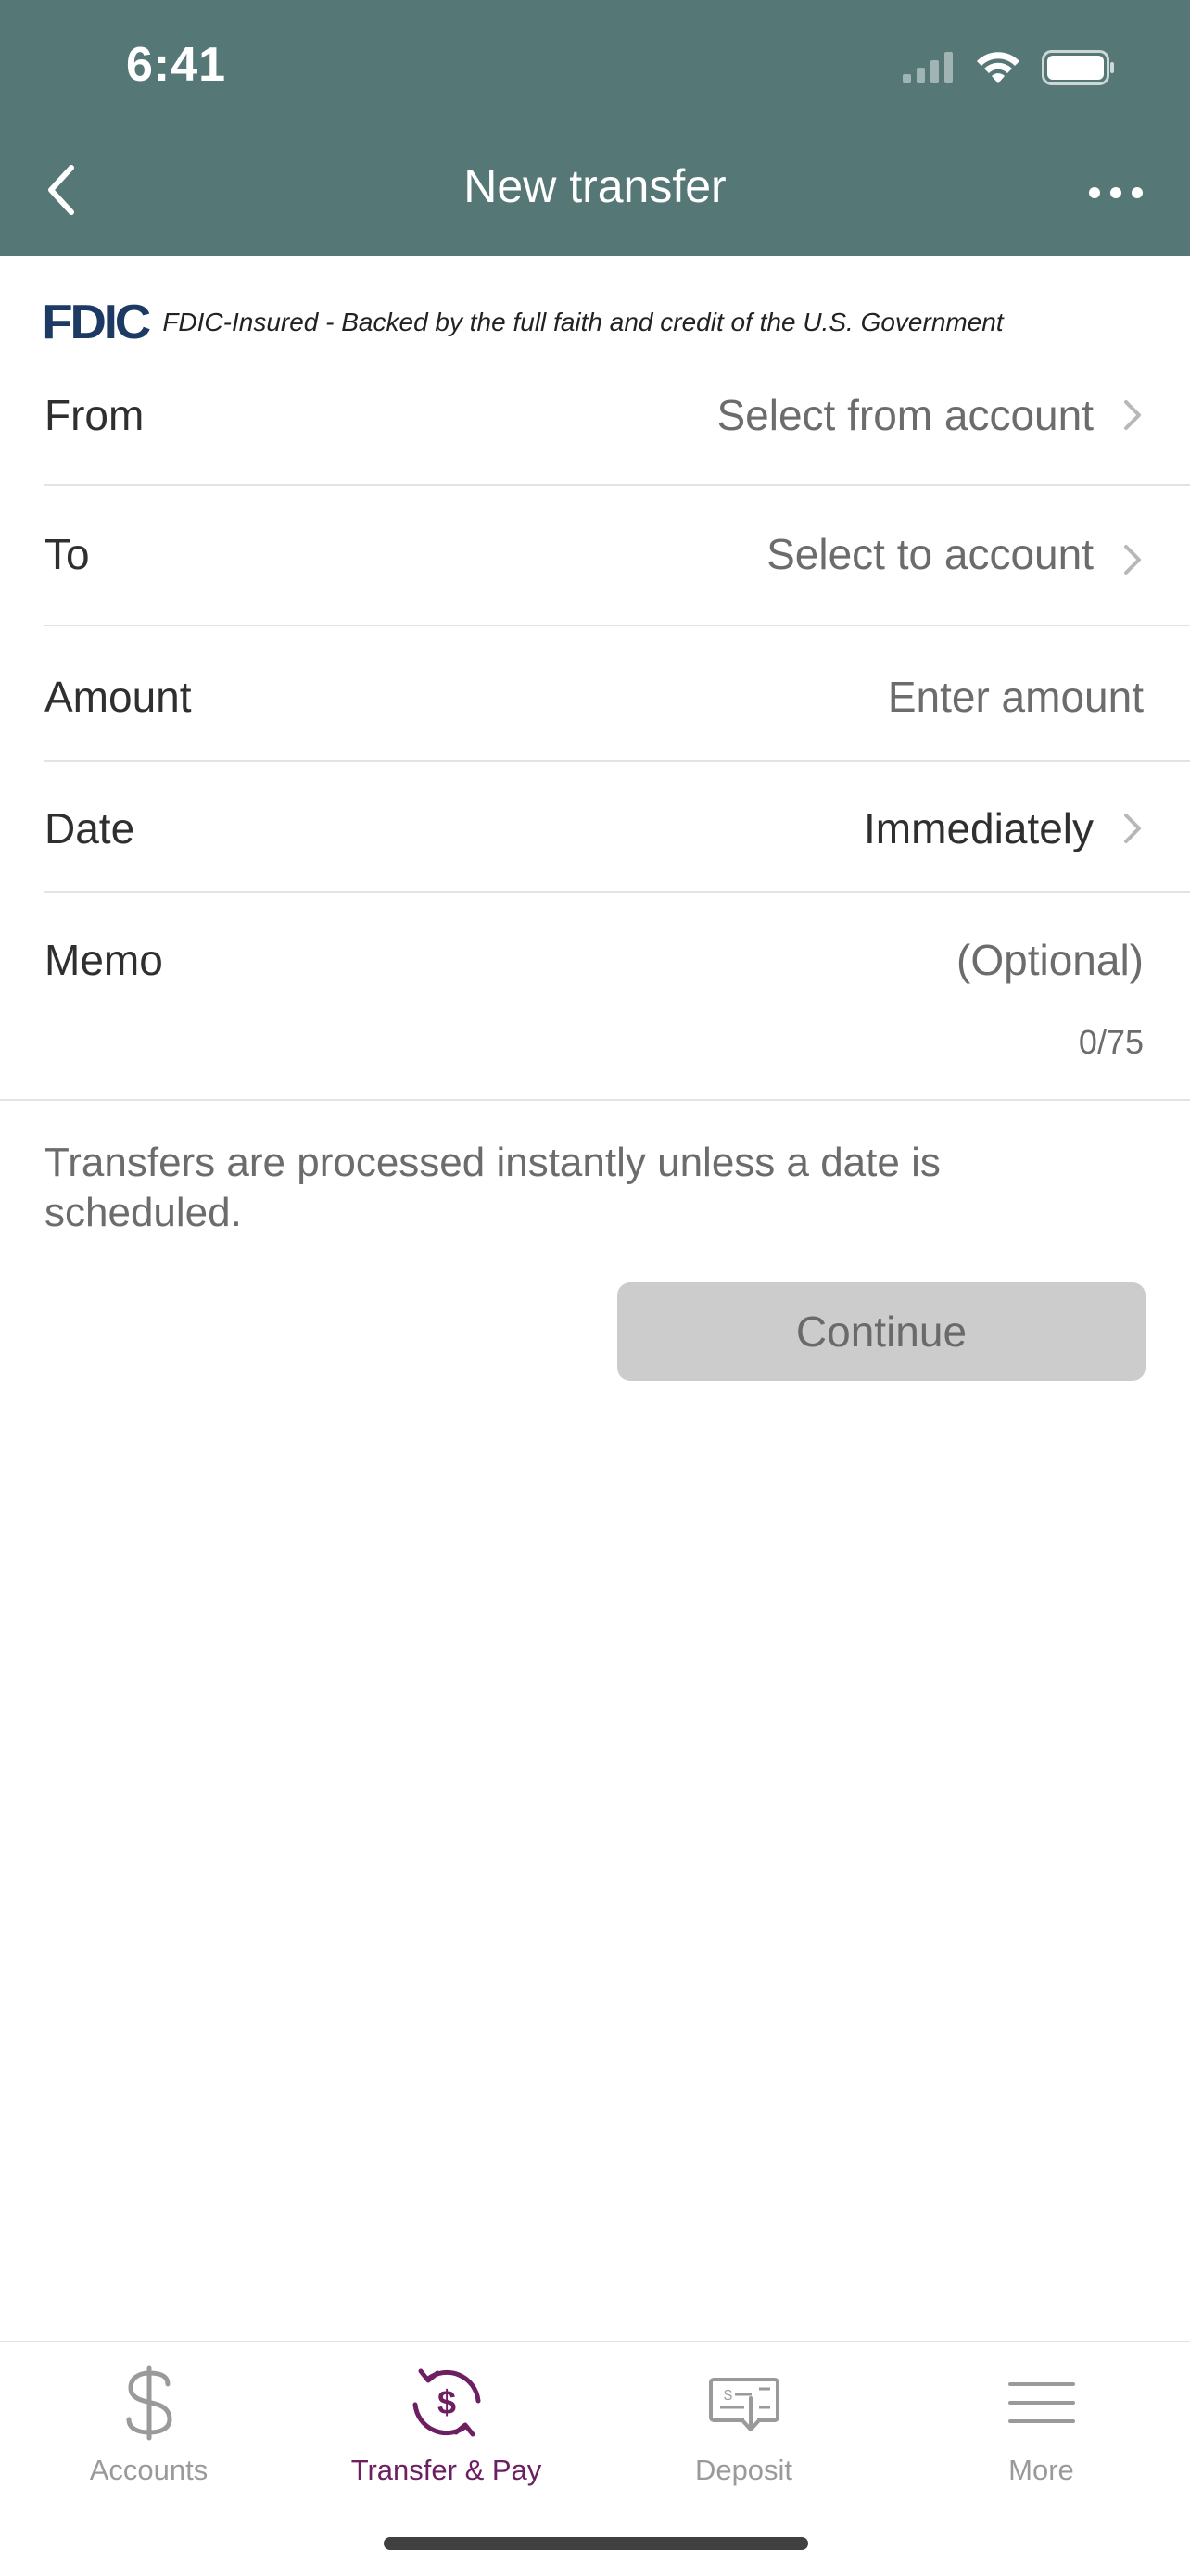  Describe the element at coordinates (617, 960) in the screenshot. I see `memo-row: Memo (Optional)` at that location.